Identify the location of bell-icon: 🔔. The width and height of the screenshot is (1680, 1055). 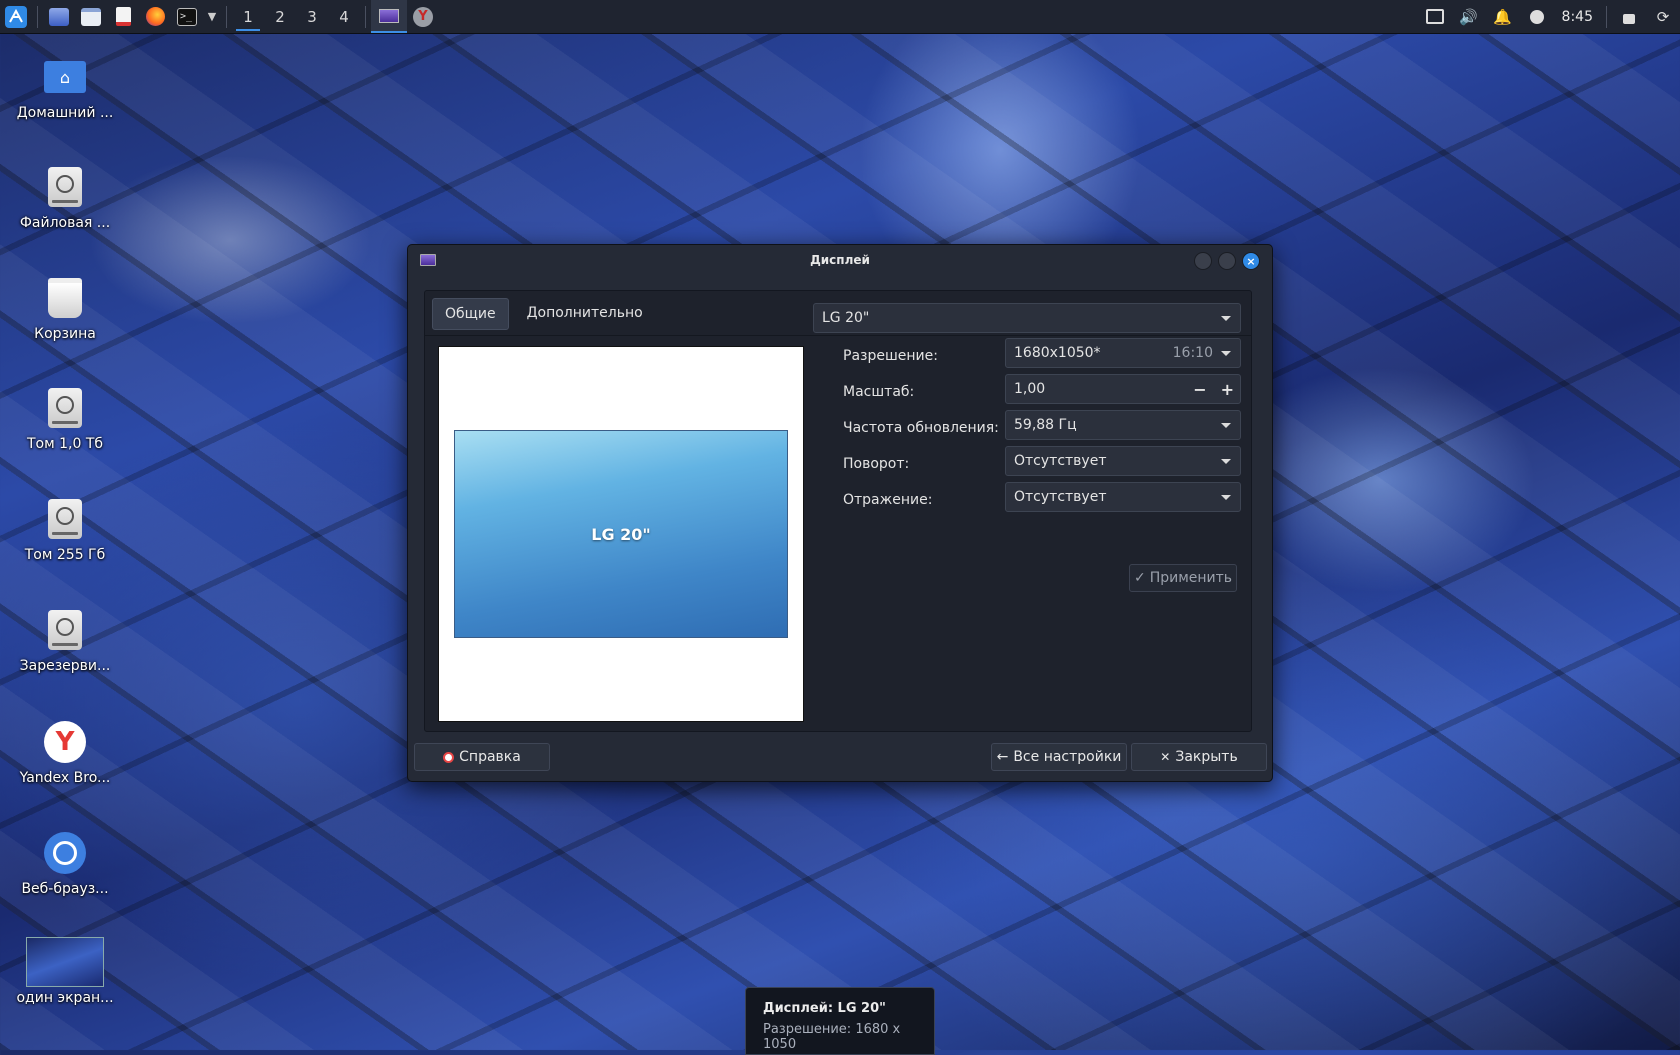
(1503, 16).